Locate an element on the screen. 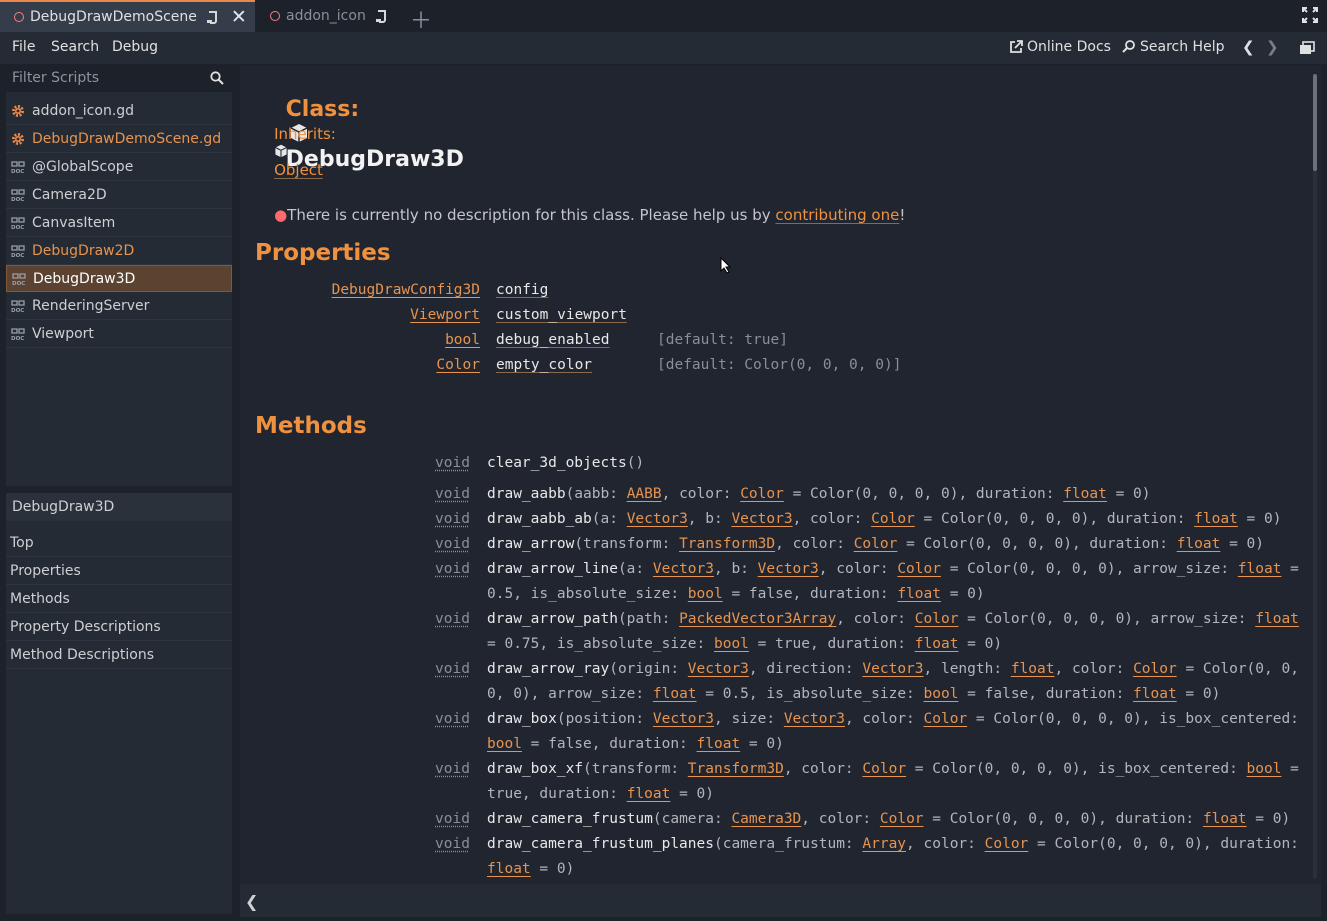 The image size is (1327, 921). type-link: Array is located at coordinates (884, 844).